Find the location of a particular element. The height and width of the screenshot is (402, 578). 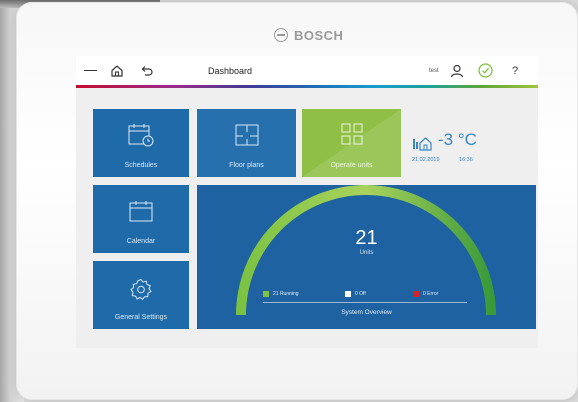

floor-plan-icon is located at coordinates (247, 136).